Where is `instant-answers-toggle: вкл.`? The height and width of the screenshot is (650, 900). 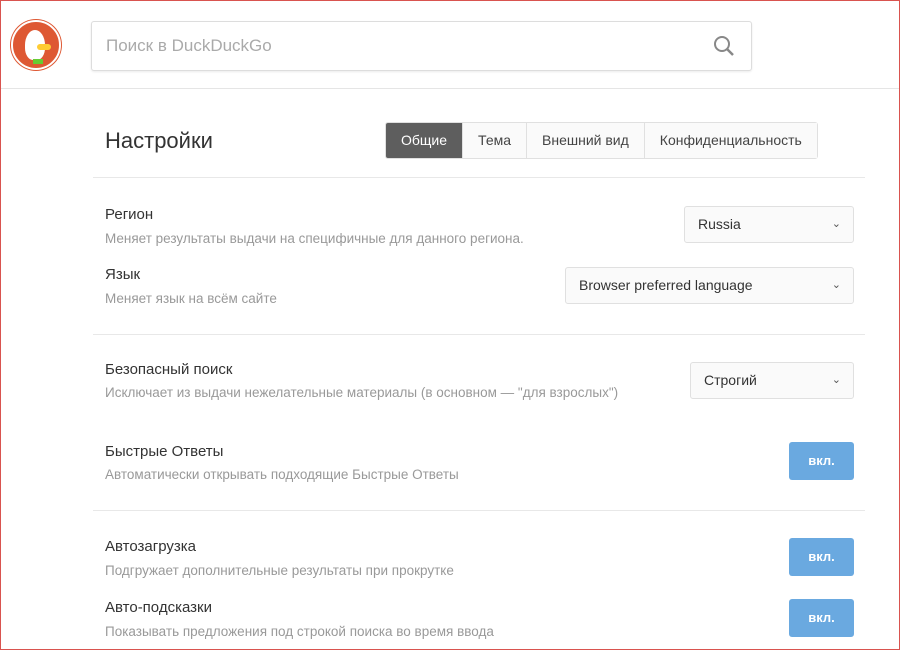
instant-answers-toggle: вкл. is located at coordinates (821, 461).